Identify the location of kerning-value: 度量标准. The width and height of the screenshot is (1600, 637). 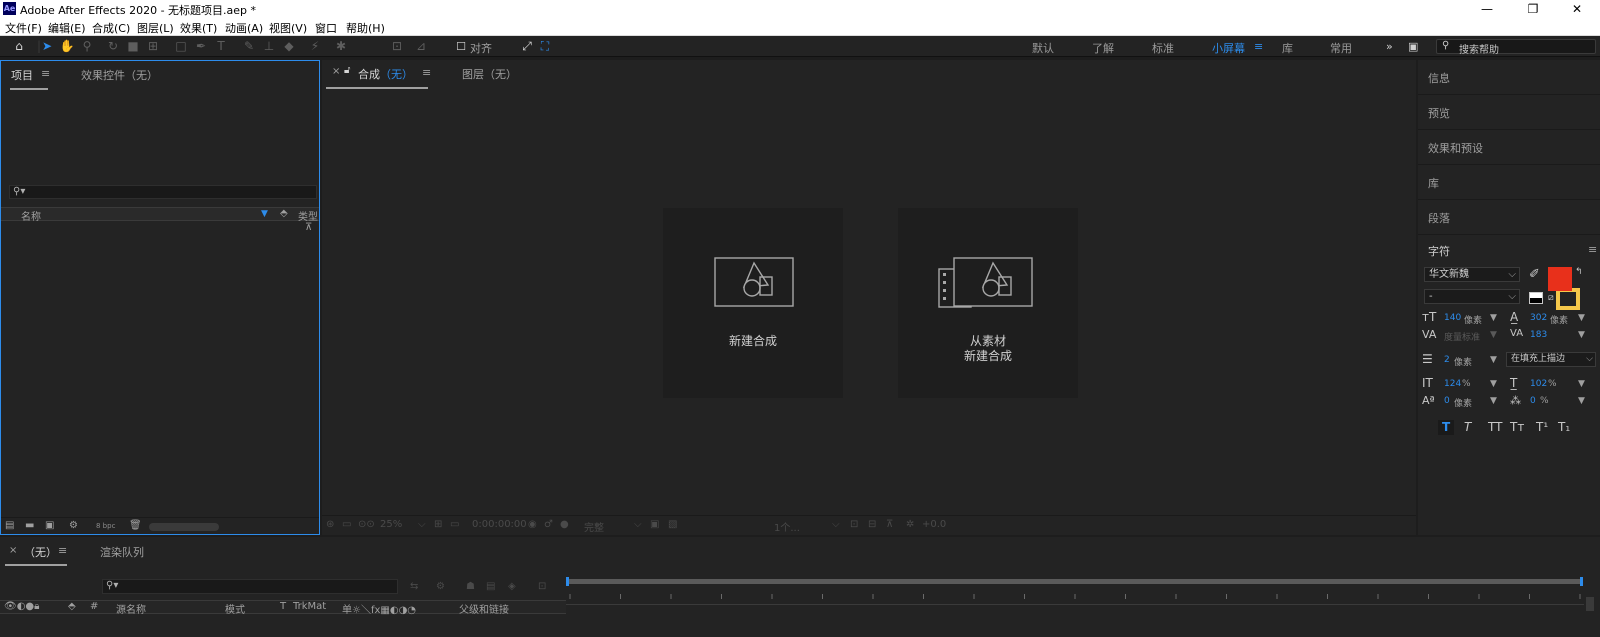
(1462, 336).